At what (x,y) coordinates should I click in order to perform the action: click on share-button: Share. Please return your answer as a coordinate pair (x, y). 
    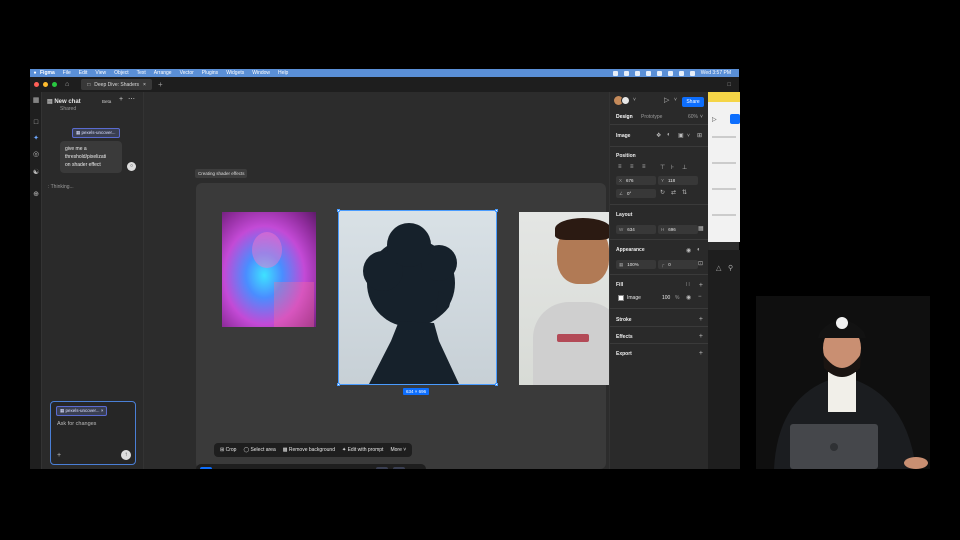
    Looking at the image, I should click on (693, 102).